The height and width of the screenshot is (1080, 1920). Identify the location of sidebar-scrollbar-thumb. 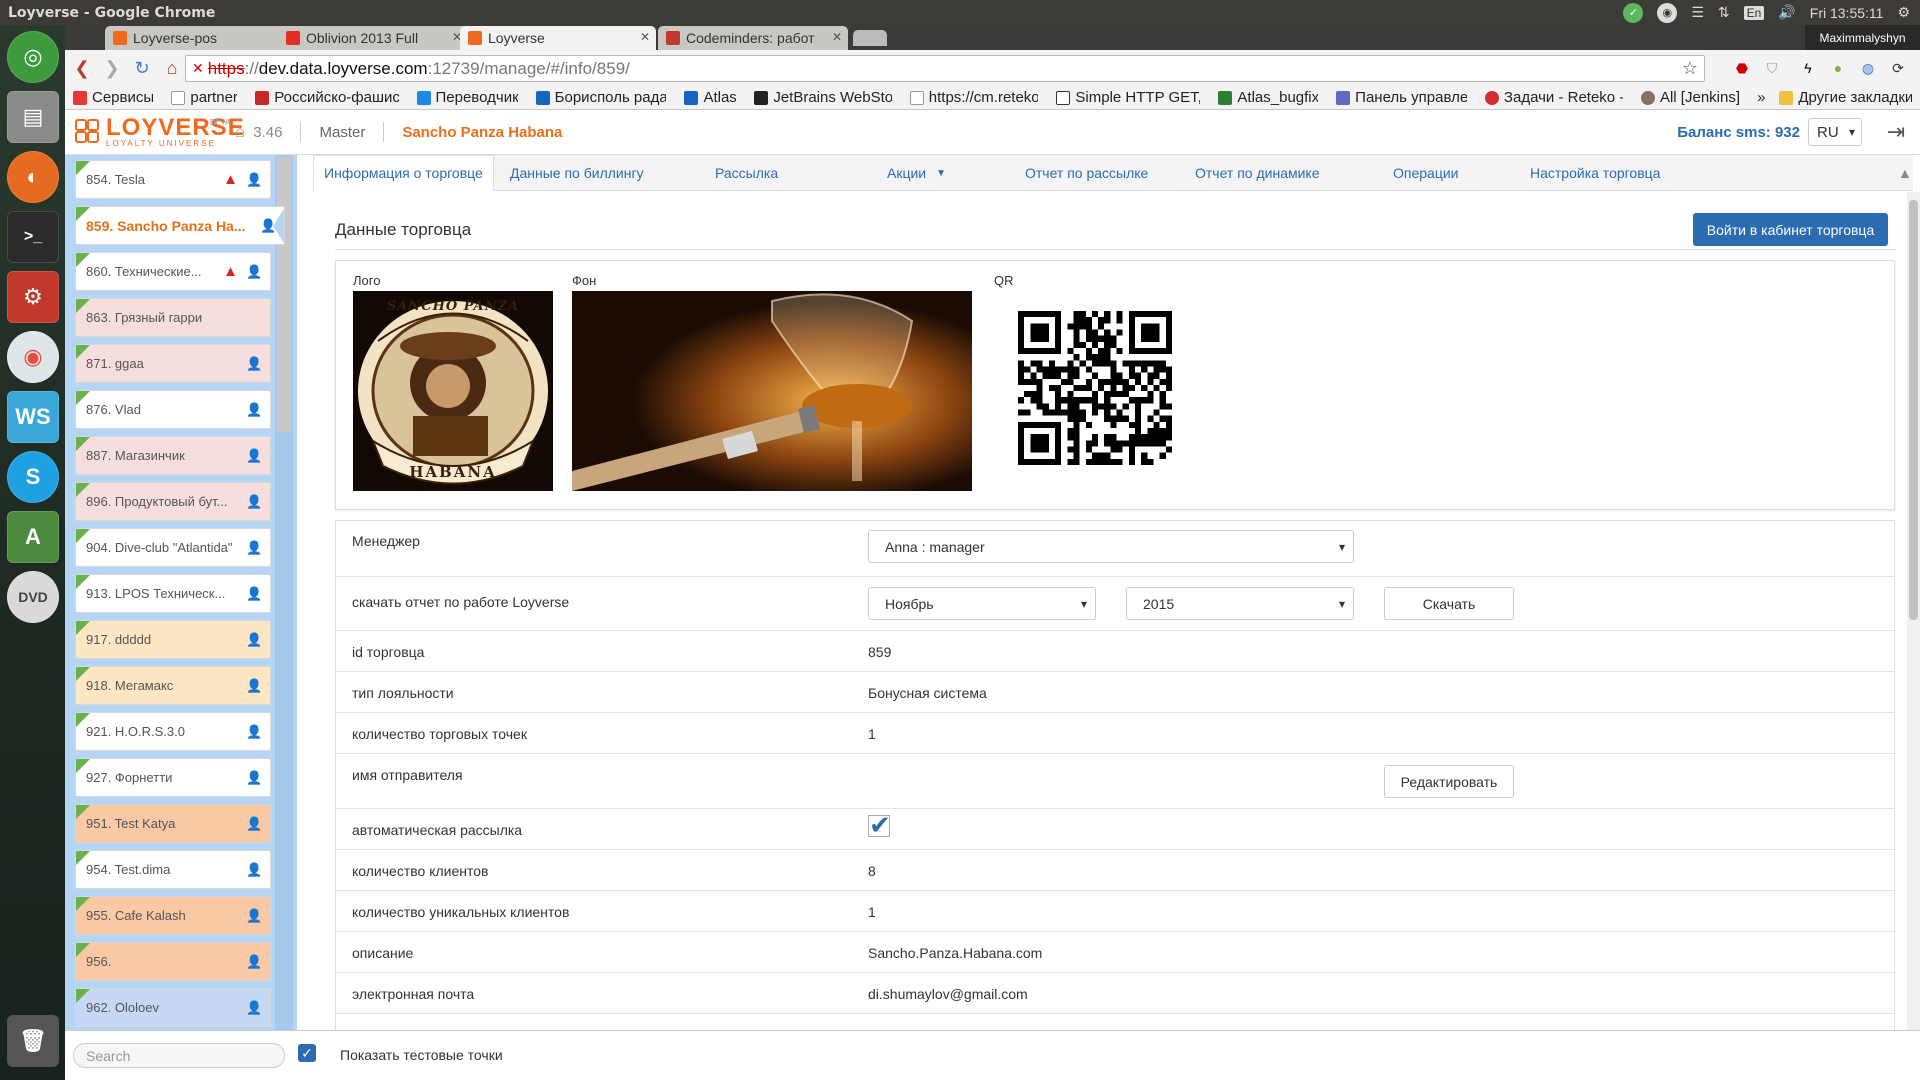
(284, 294).